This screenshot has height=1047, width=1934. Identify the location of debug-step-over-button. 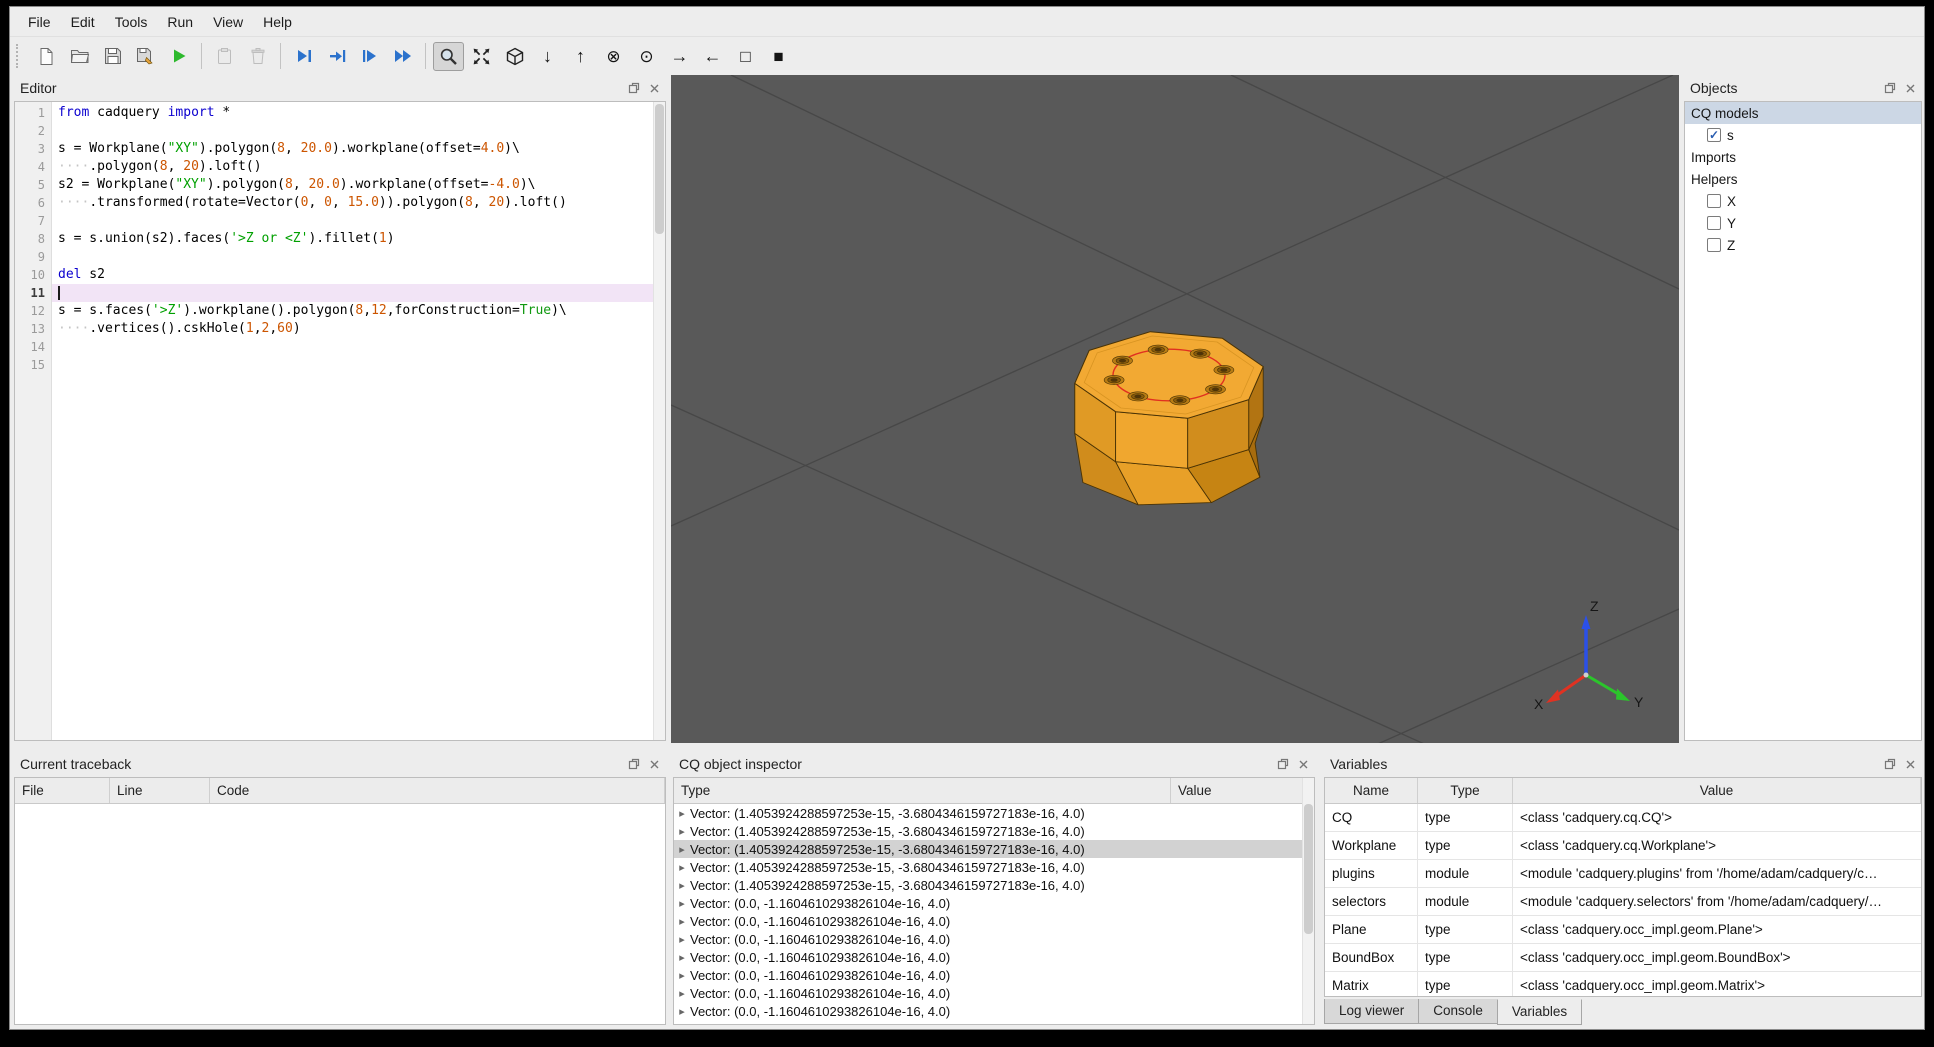
(369, 56).